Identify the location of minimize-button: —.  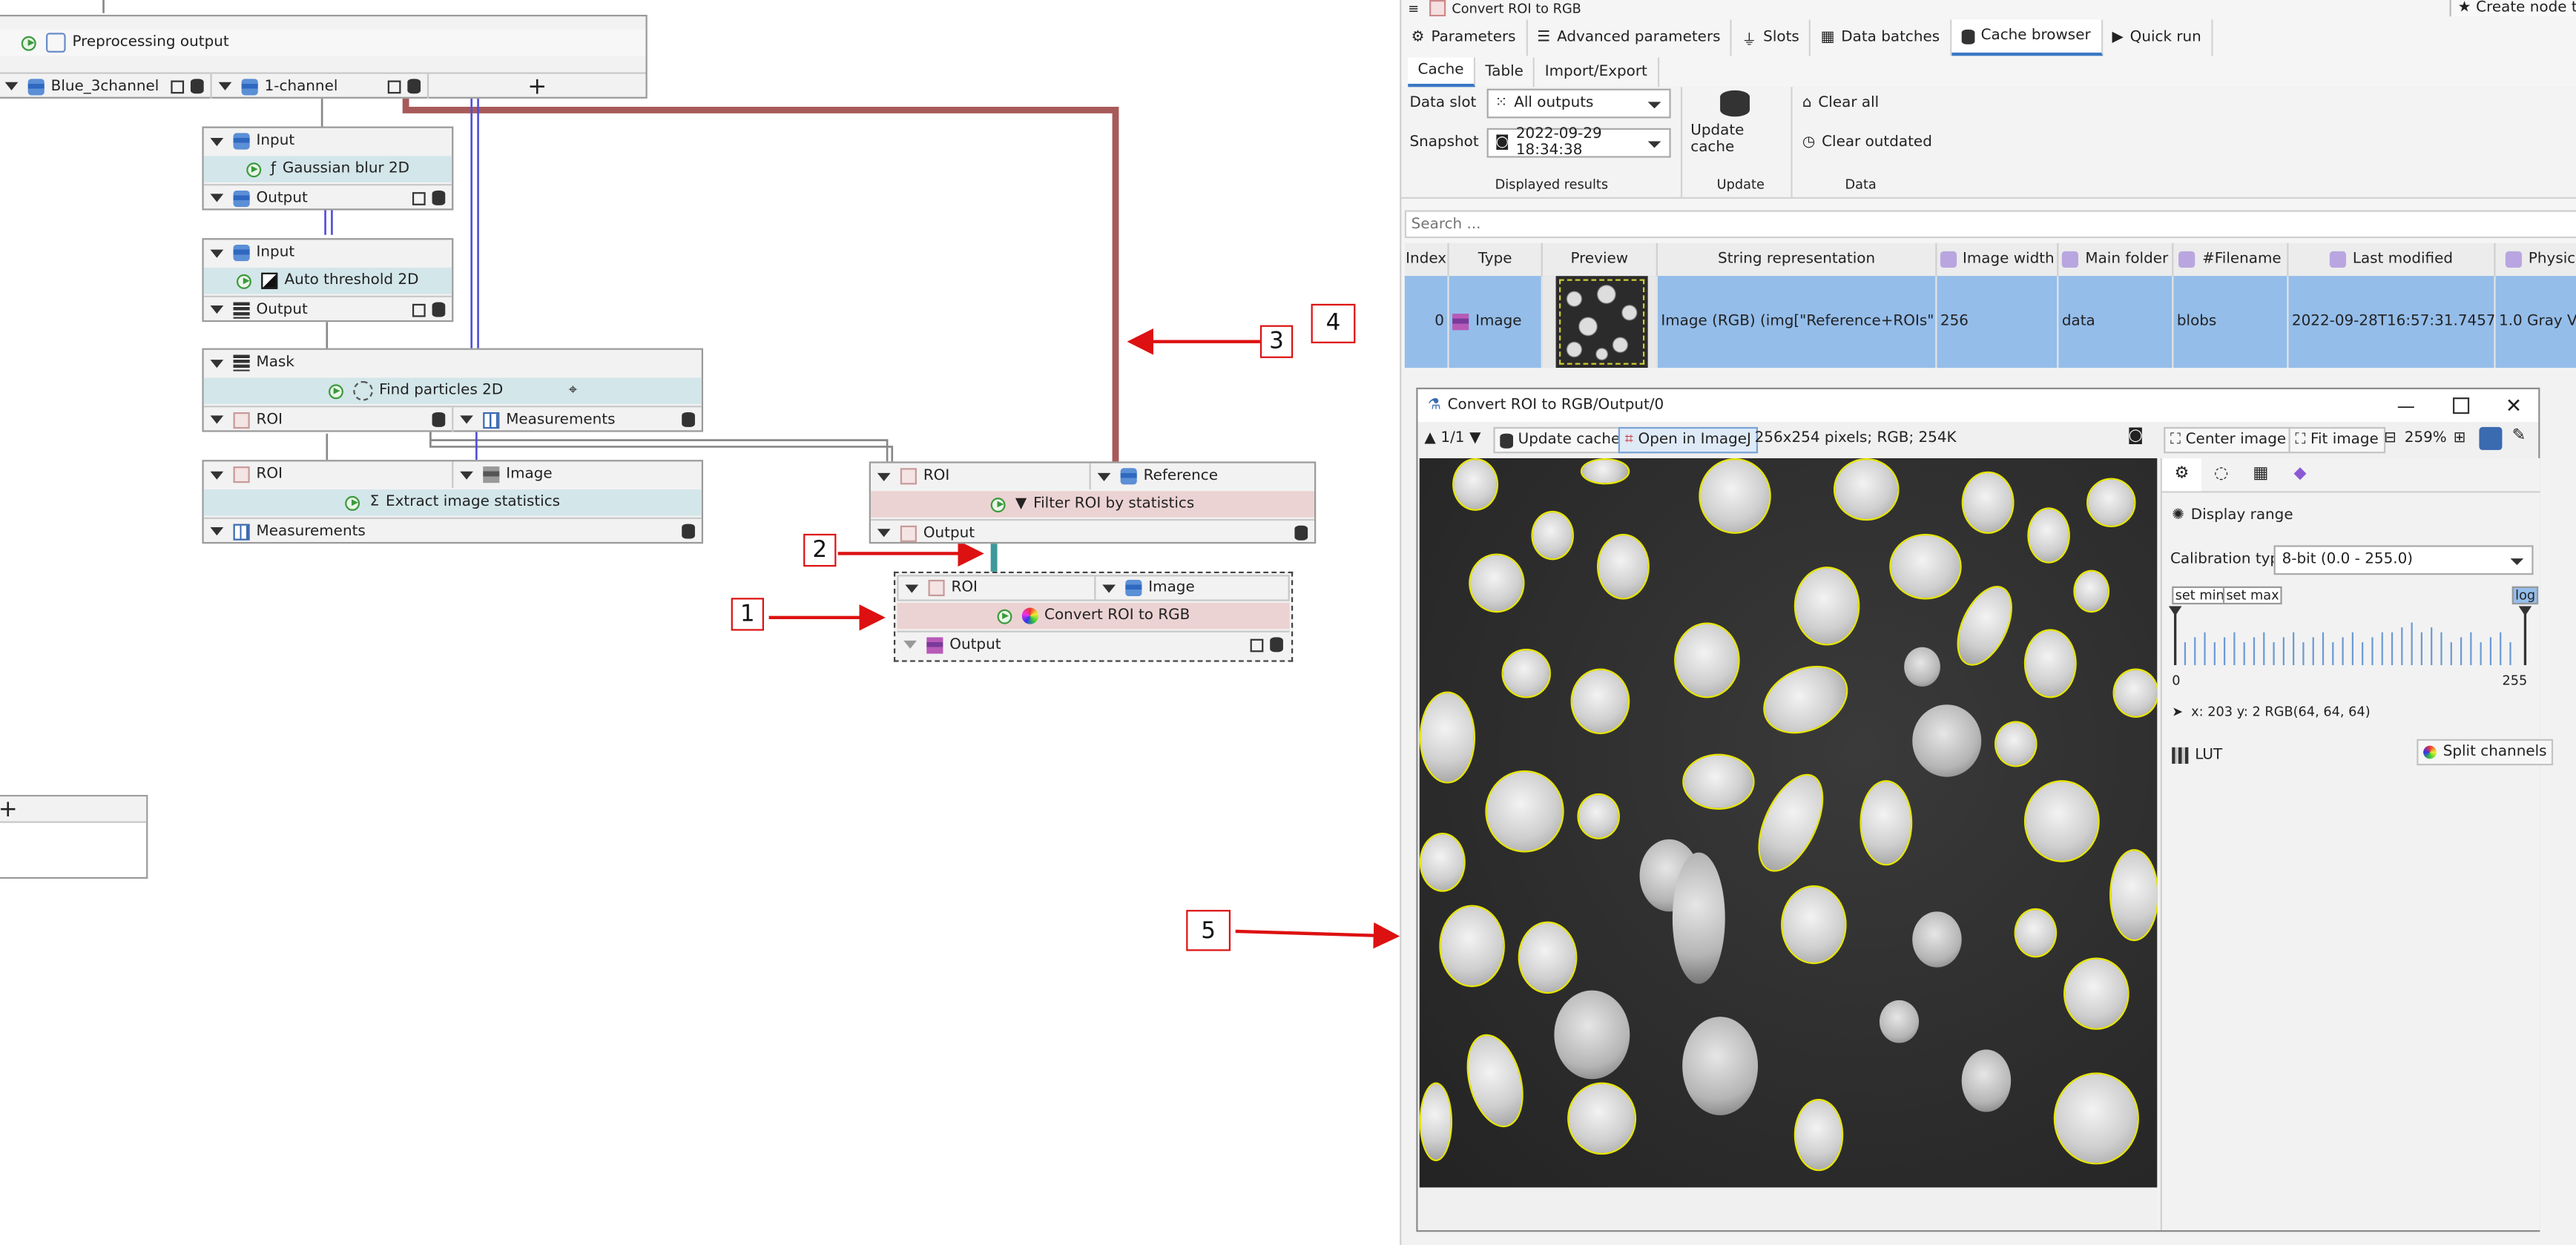
(2406, 406).